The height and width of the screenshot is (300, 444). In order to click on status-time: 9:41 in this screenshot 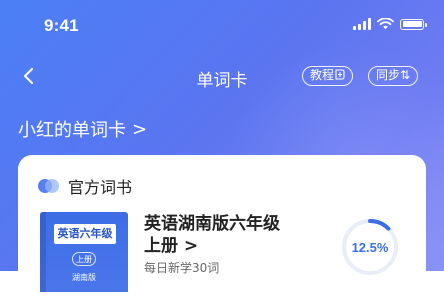, I will do `click(61, 25)`.